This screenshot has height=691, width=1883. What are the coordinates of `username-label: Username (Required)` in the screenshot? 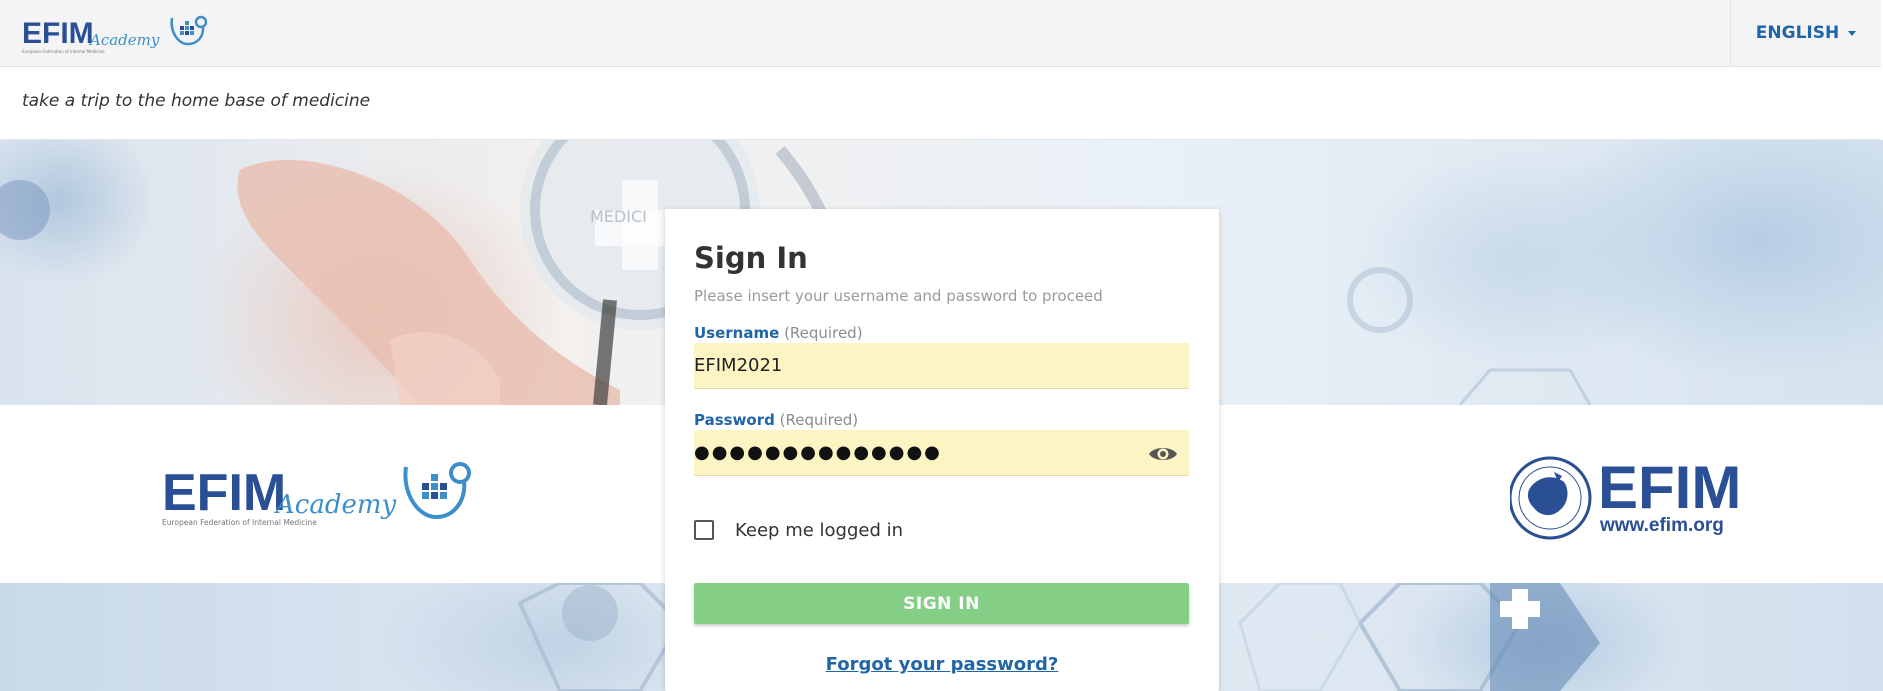 It's located at (778, 333).